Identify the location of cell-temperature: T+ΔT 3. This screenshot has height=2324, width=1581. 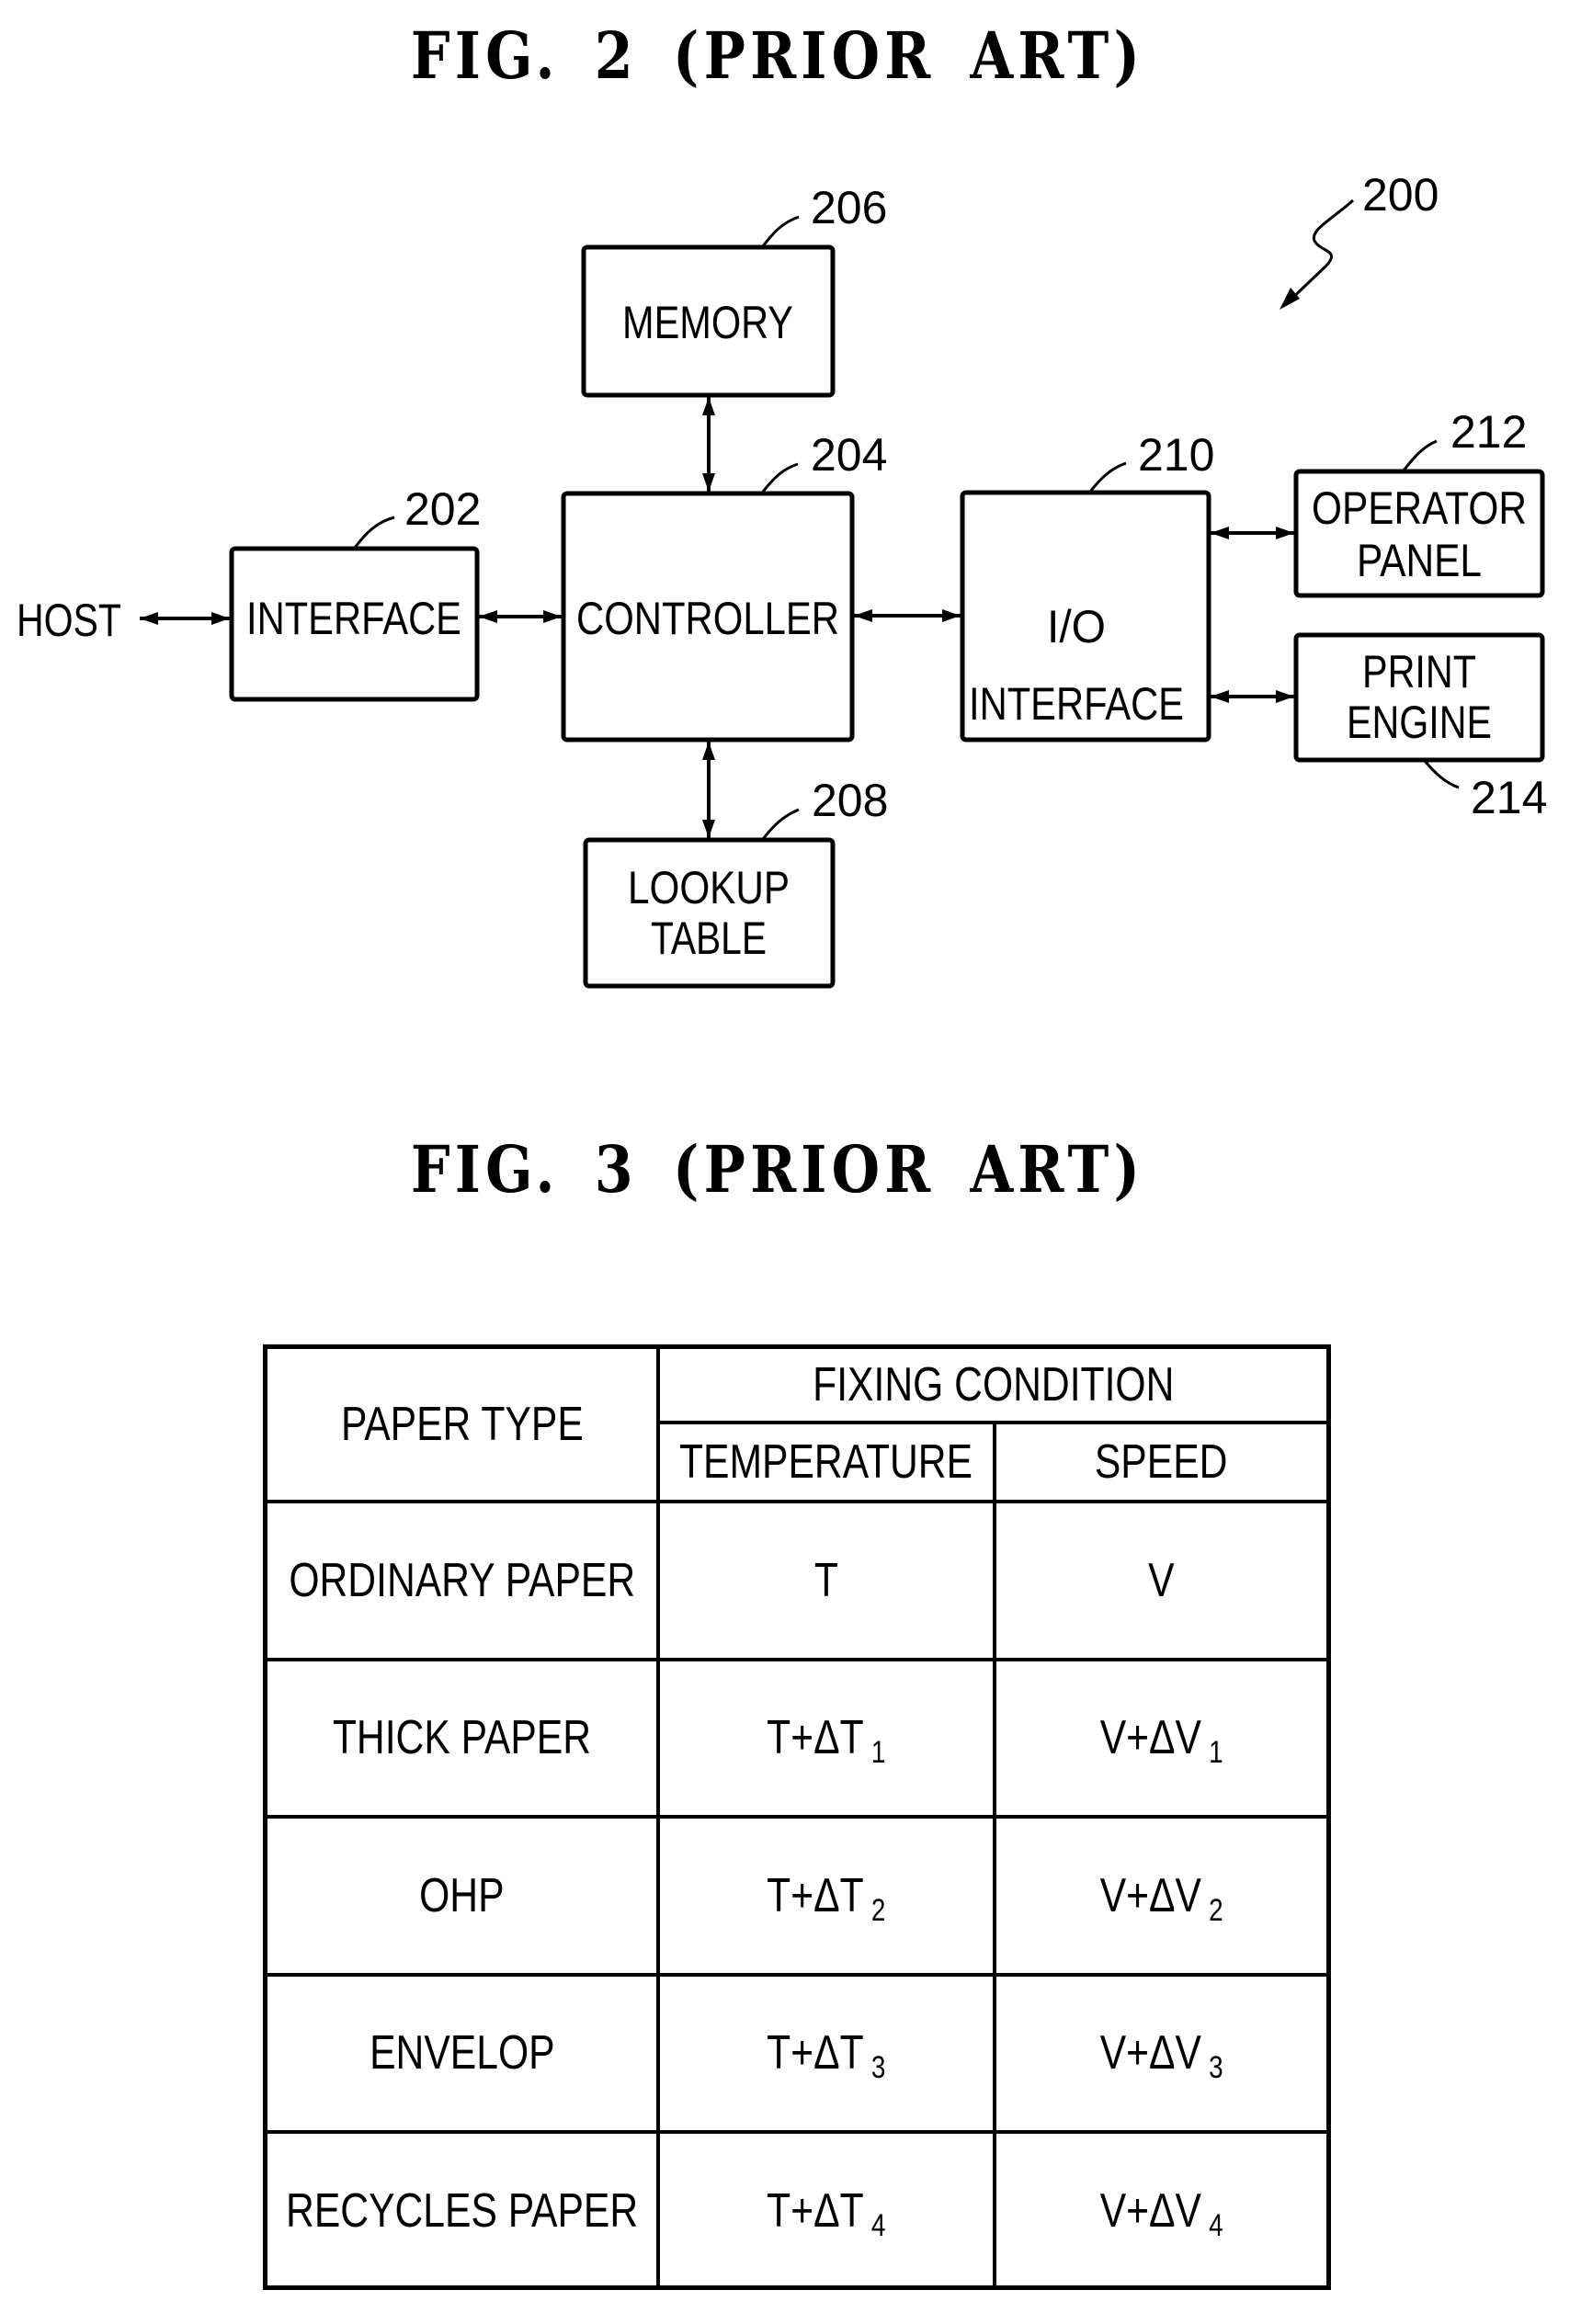
(826, 2054).